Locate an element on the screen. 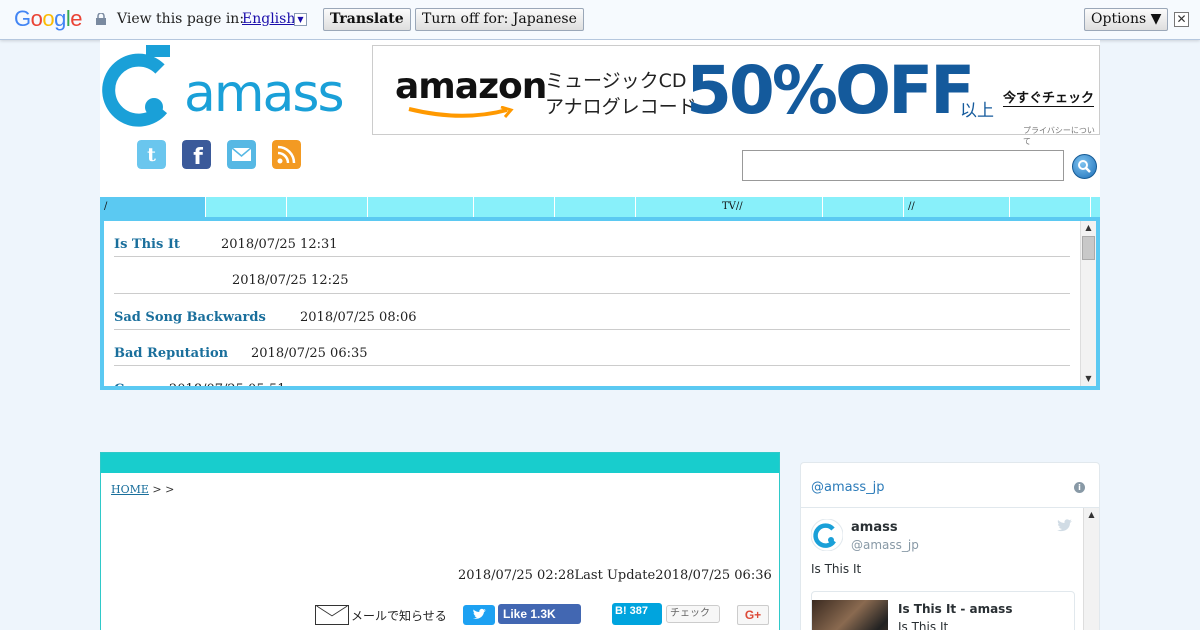 Image resolution: width=1200 pixels, height=630 pixels. mail-share-label: メールで知らせる is located at coordinates (399, 615).